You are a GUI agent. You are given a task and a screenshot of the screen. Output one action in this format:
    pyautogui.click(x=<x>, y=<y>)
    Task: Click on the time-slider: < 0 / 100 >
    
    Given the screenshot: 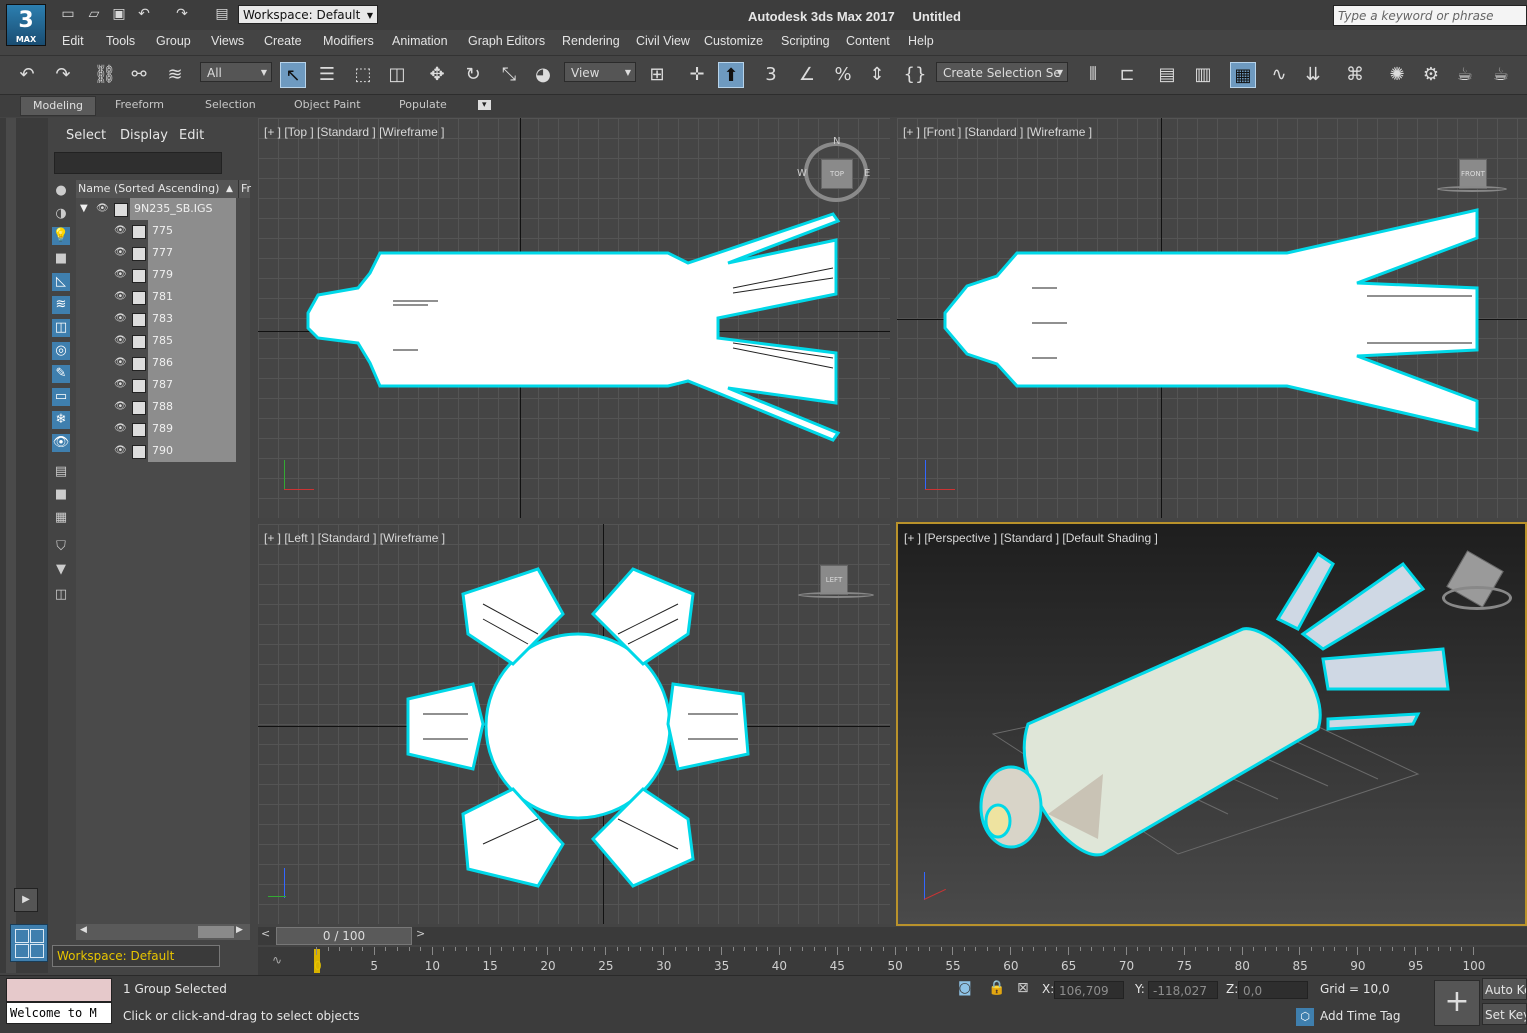 What is the action you would take?
    pyautogui.click(x=892, y=936)
    